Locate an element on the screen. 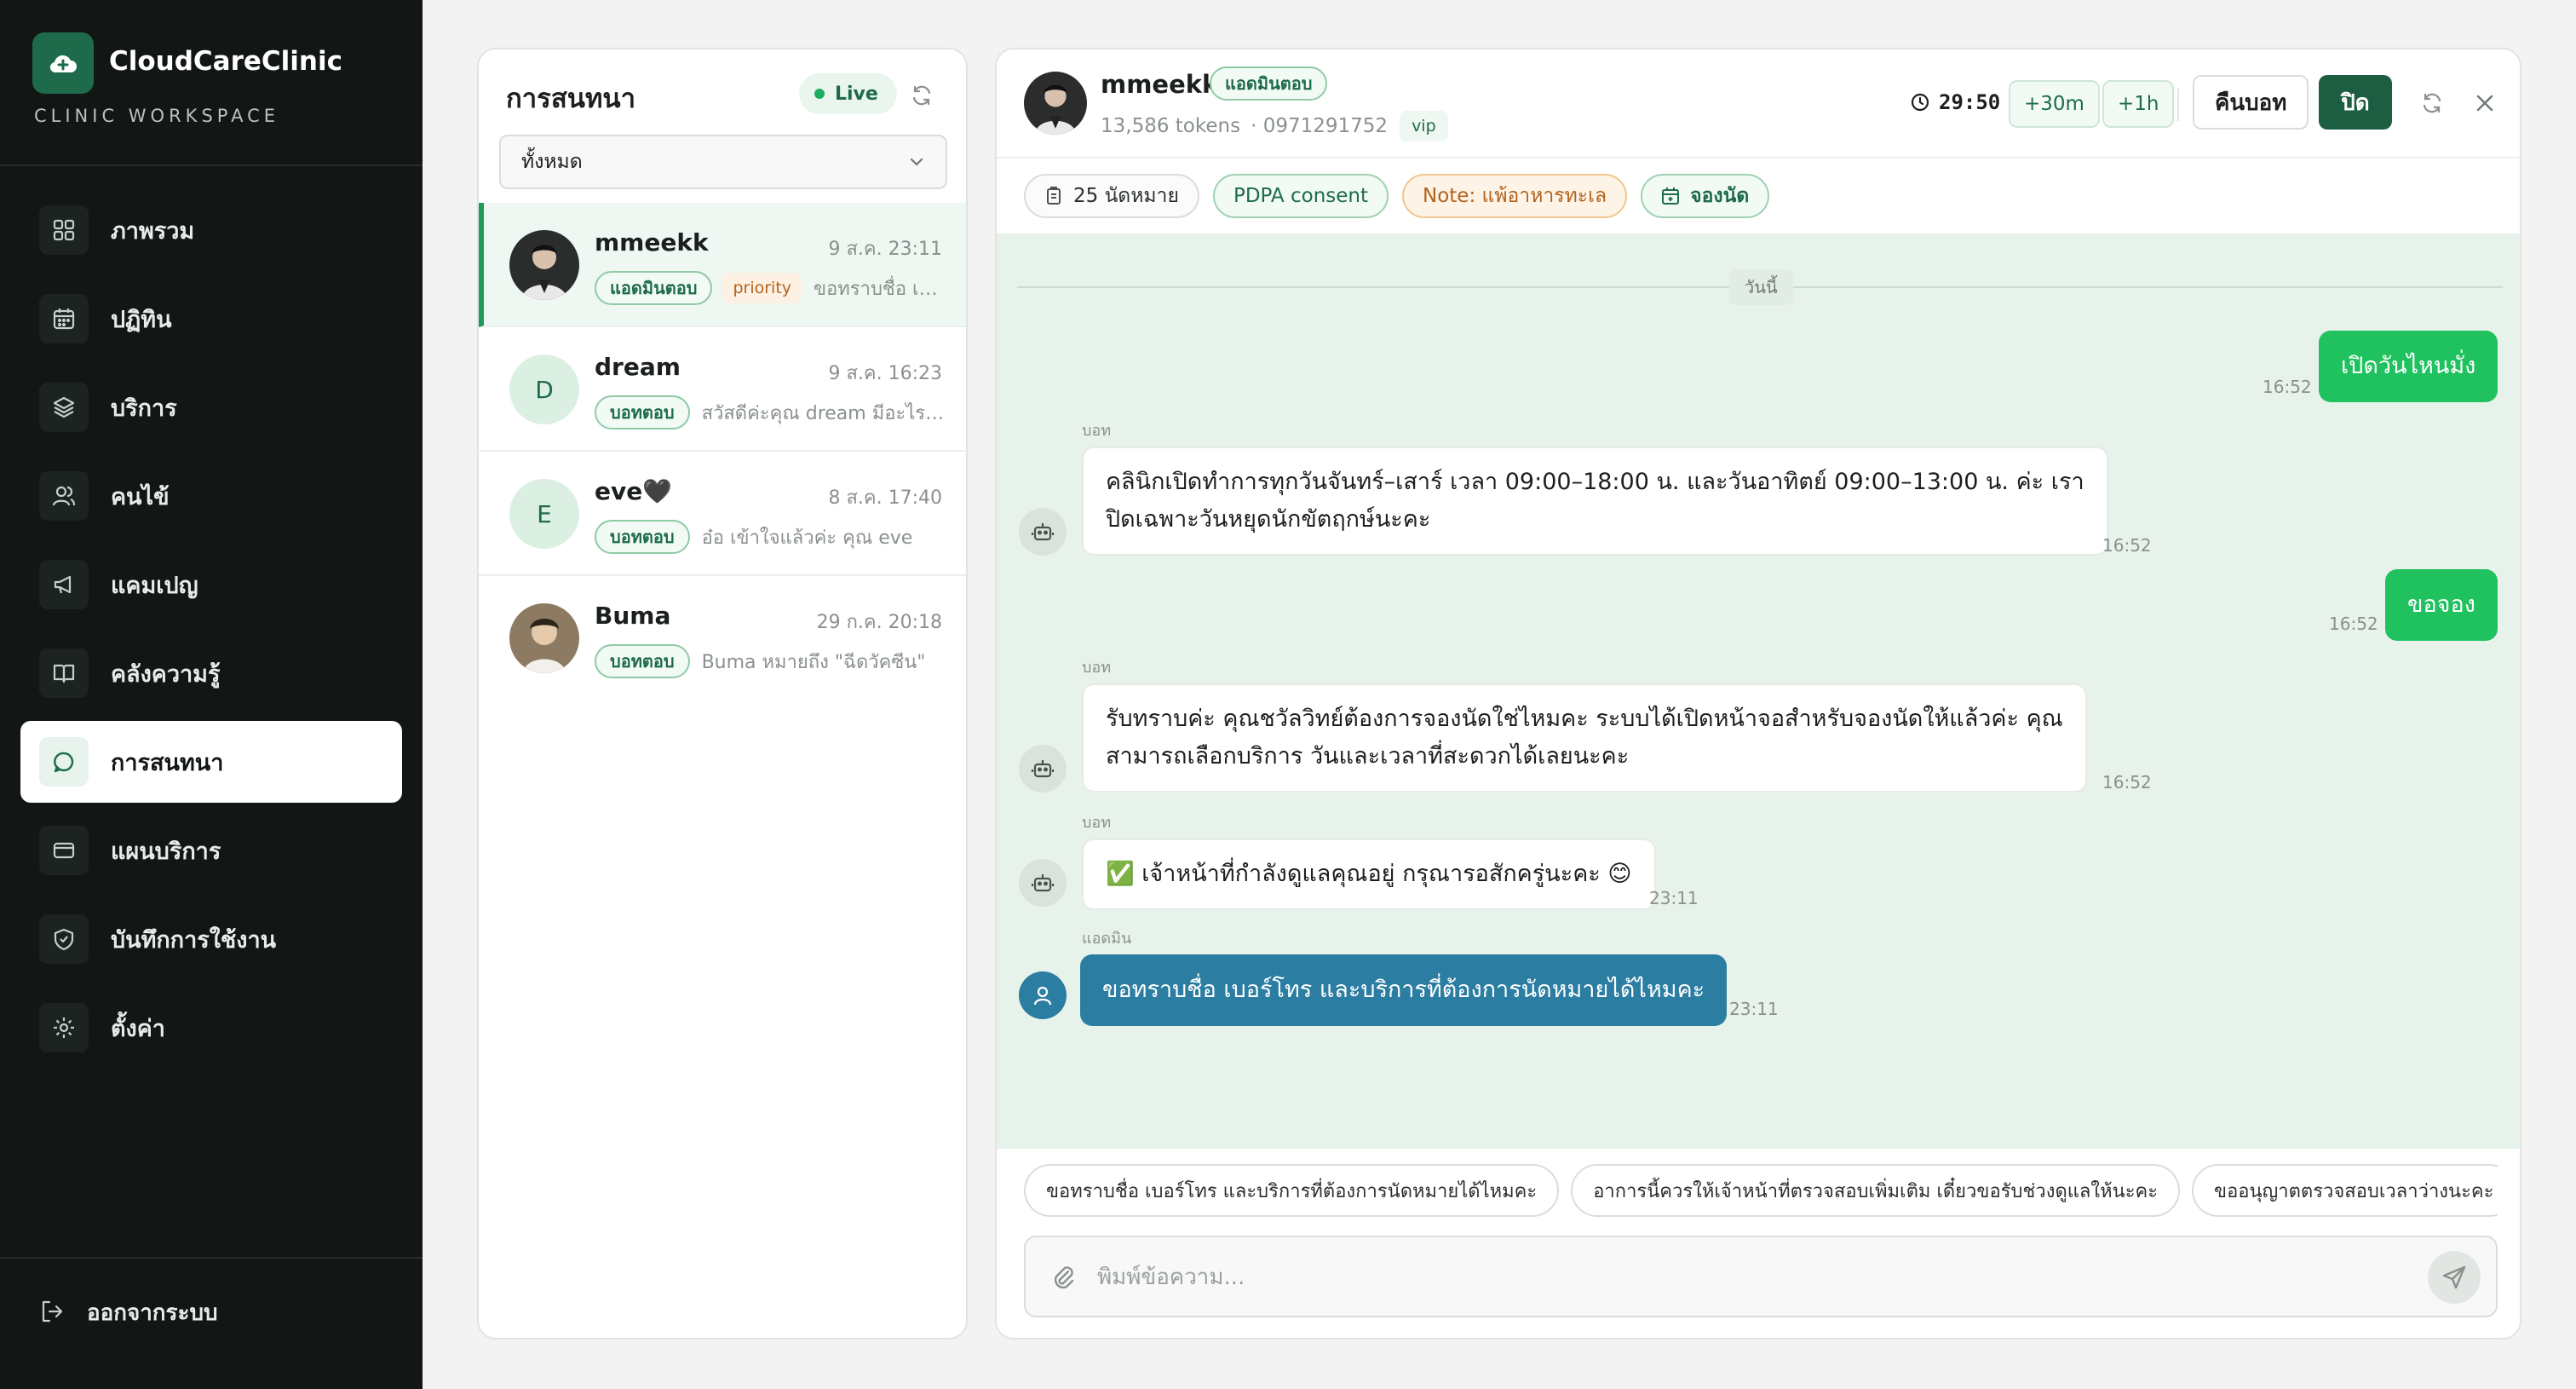 The image size is (2576, 1389). session-timer: 29:50 is located at coordinates (1955, 102).